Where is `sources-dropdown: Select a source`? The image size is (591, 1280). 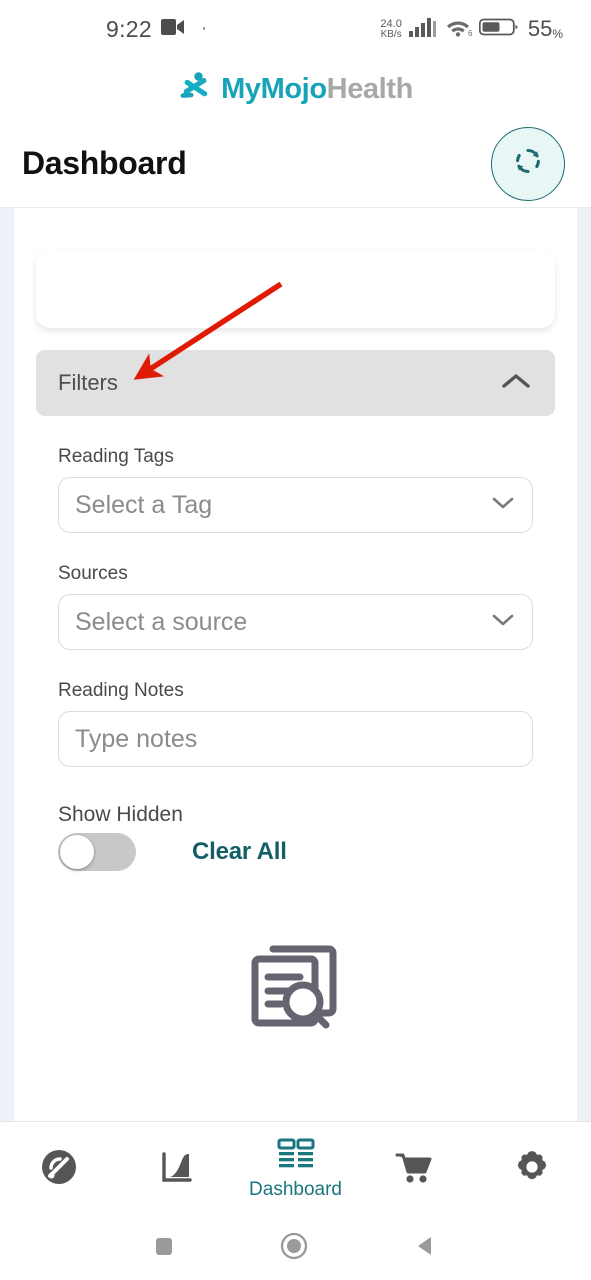
sources-dropdown: Select a source is located at coordinates (295, 622).